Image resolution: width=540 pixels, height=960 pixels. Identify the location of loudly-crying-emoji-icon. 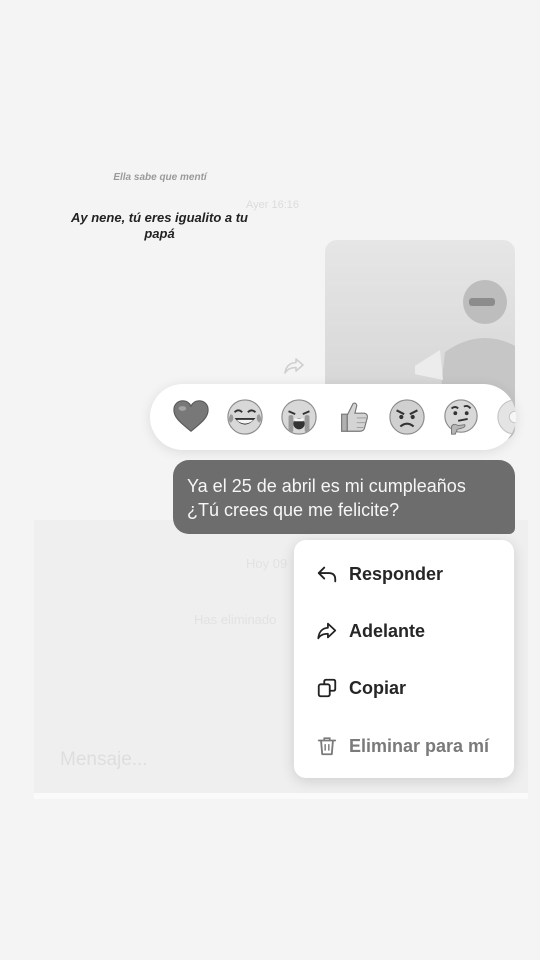
(299, 417).